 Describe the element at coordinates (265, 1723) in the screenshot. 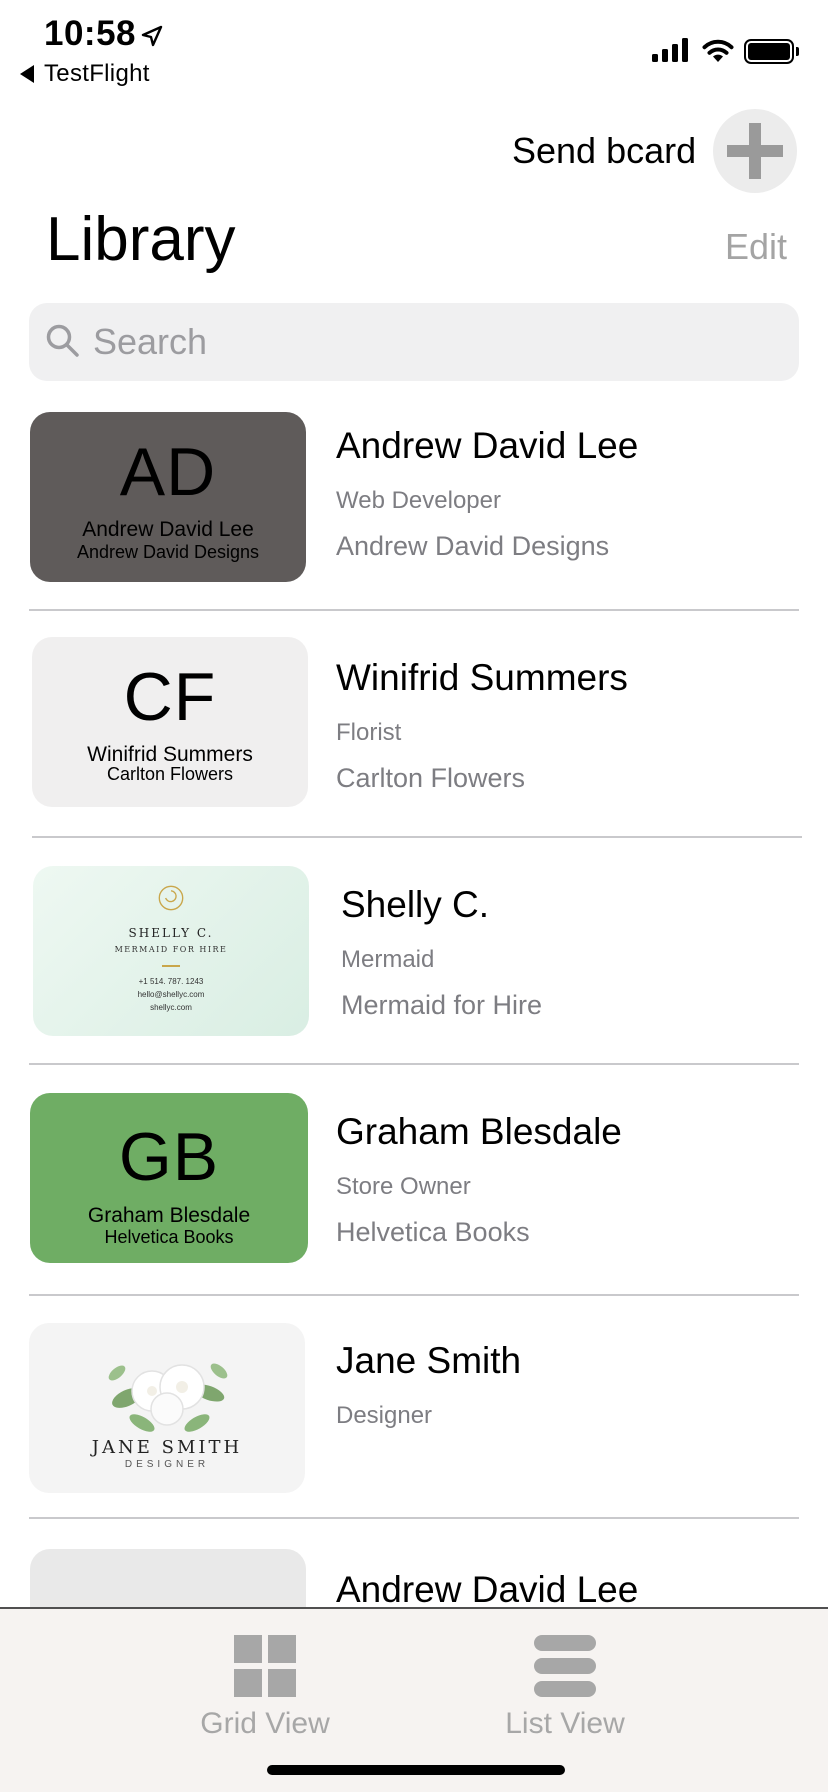

I see `tab-label: Grid View` at that location.